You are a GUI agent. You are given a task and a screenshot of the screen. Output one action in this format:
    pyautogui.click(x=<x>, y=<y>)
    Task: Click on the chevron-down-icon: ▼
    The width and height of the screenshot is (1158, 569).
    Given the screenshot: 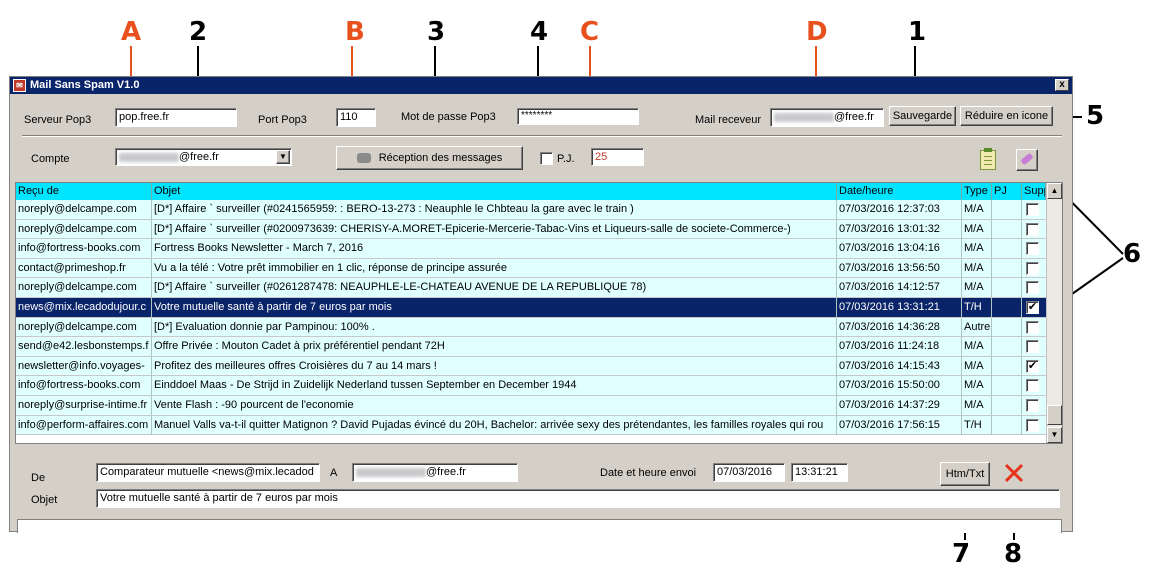 What is the action you would take?
    pyautogui.click(x=283, y=157)
    